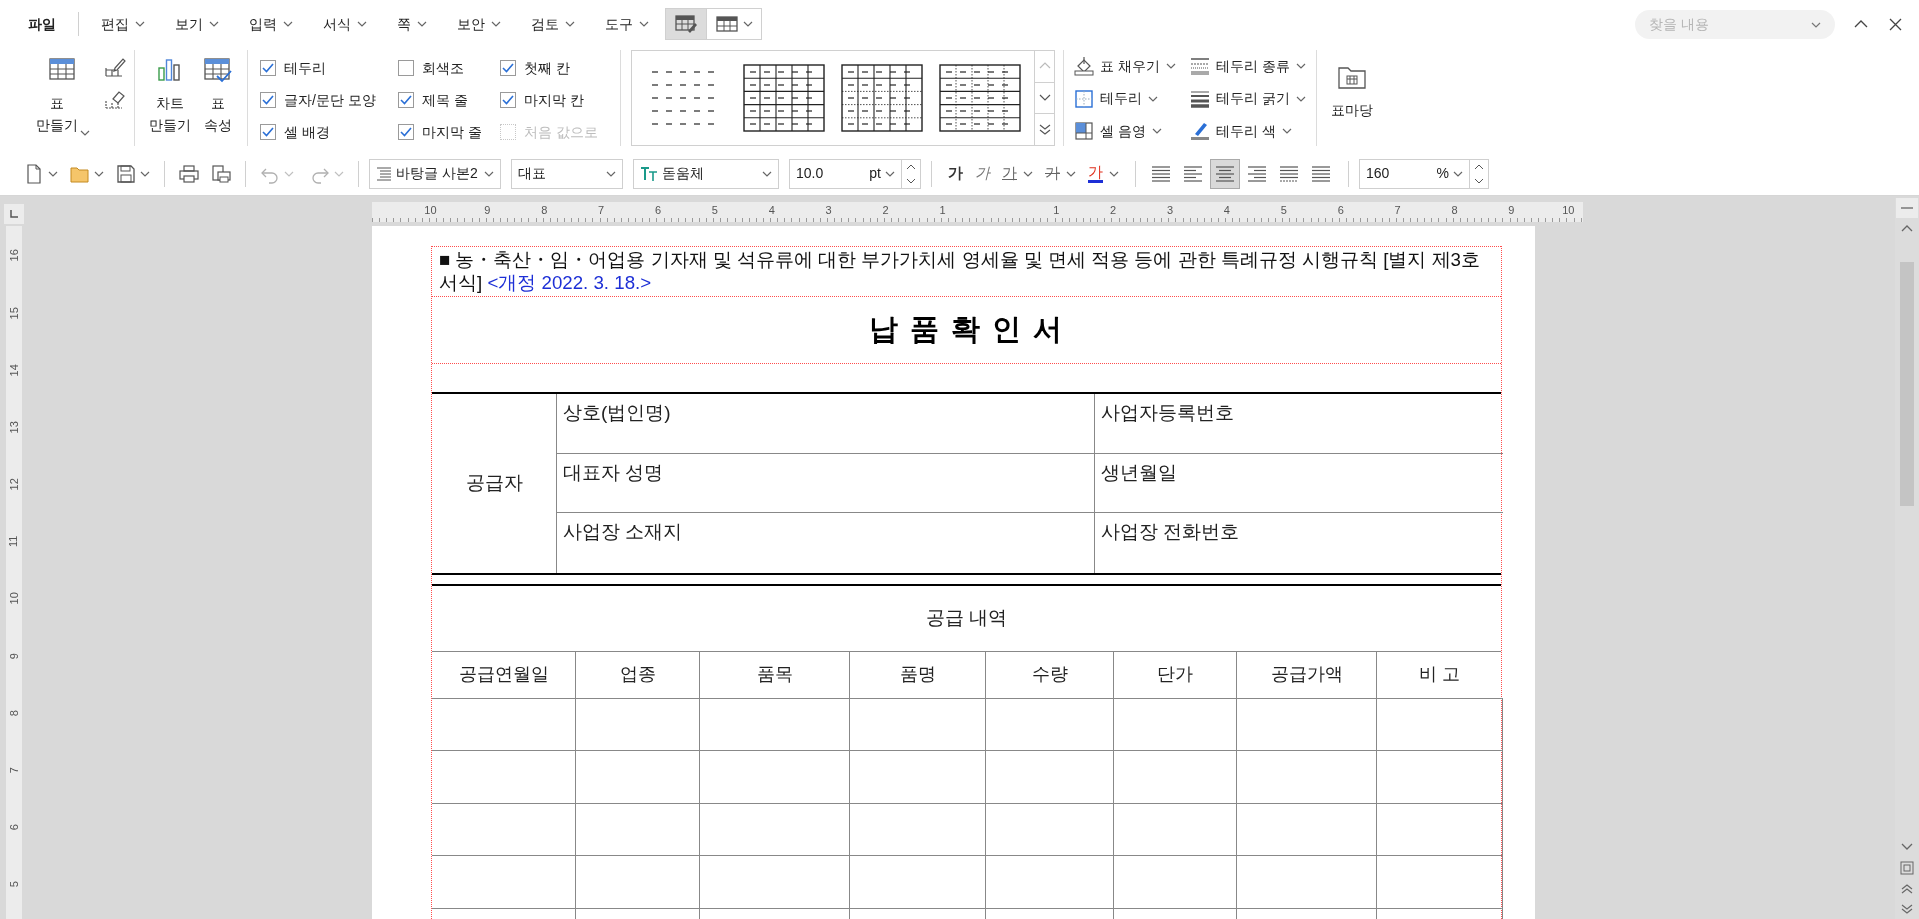 This screenshot has width=1919, height=919. What do you see at coordinates (855, 173) in the screenshot?
I see `font-size-field: 10.0 pt` at bounding box center [855, 173].